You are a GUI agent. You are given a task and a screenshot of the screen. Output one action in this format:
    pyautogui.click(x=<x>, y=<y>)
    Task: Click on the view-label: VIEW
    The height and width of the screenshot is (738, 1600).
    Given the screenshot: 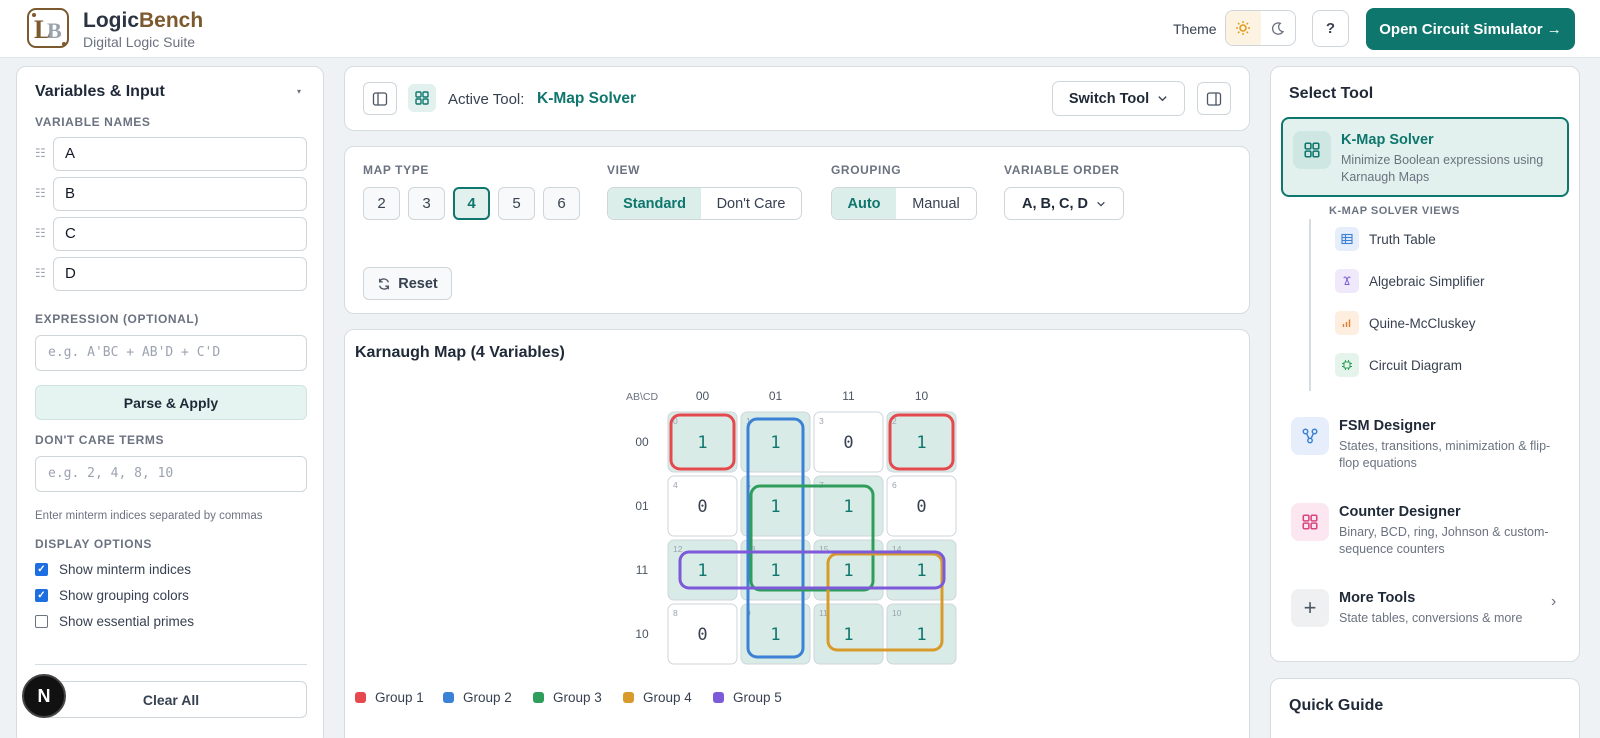 What is the action you would take?
    pyautogui.click(x=624, y=170)
    